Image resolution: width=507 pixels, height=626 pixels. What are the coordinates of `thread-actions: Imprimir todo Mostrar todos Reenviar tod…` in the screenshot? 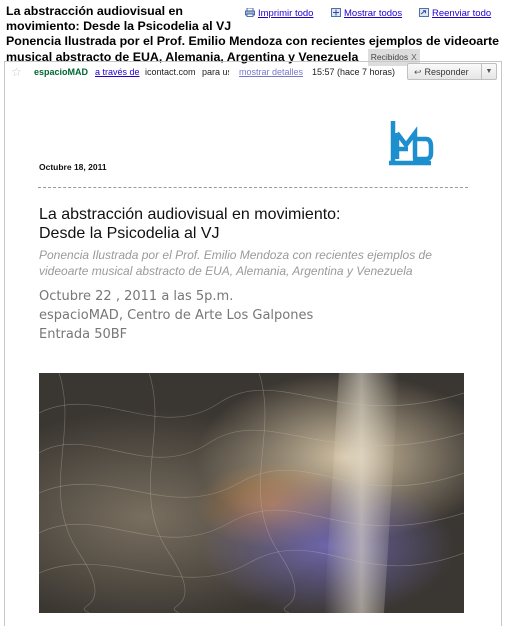 It's located at (375, 15).